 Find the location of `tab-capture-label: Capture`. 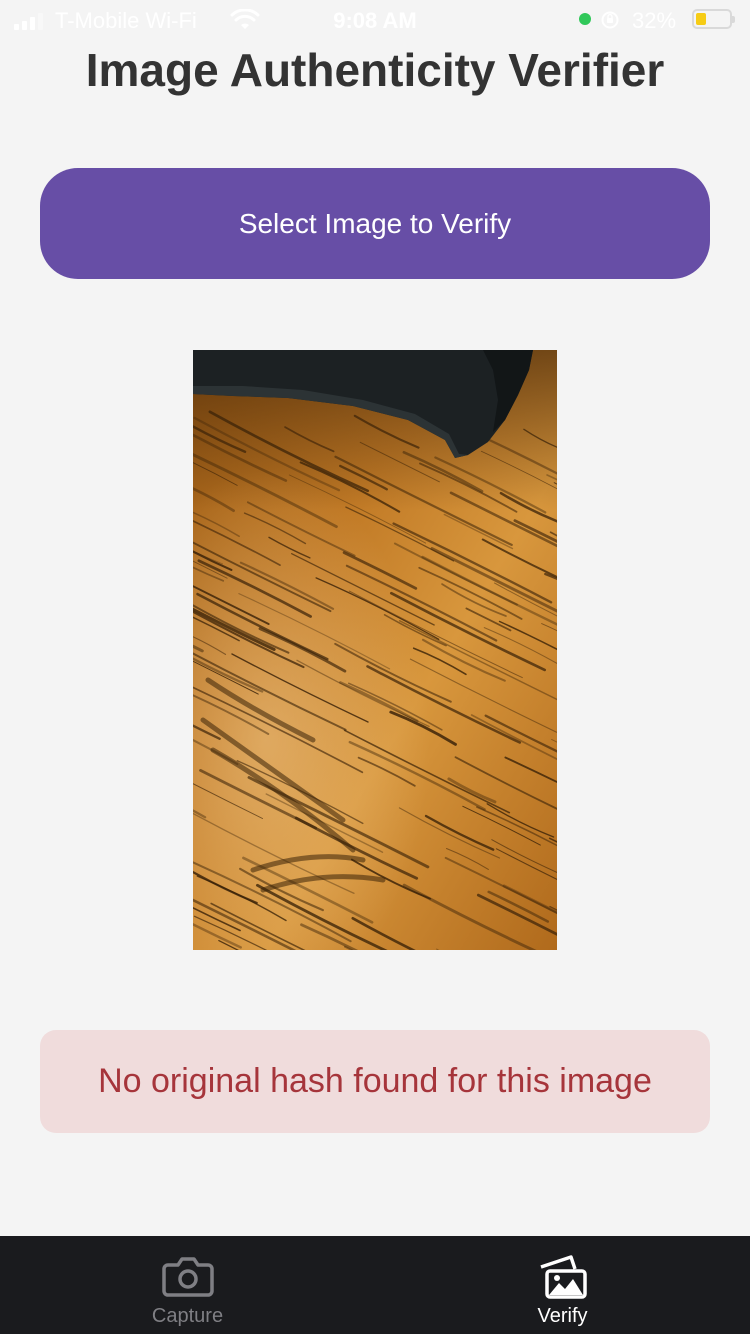

tab-capture-label: Capture is located at coordinates (187, 1316).